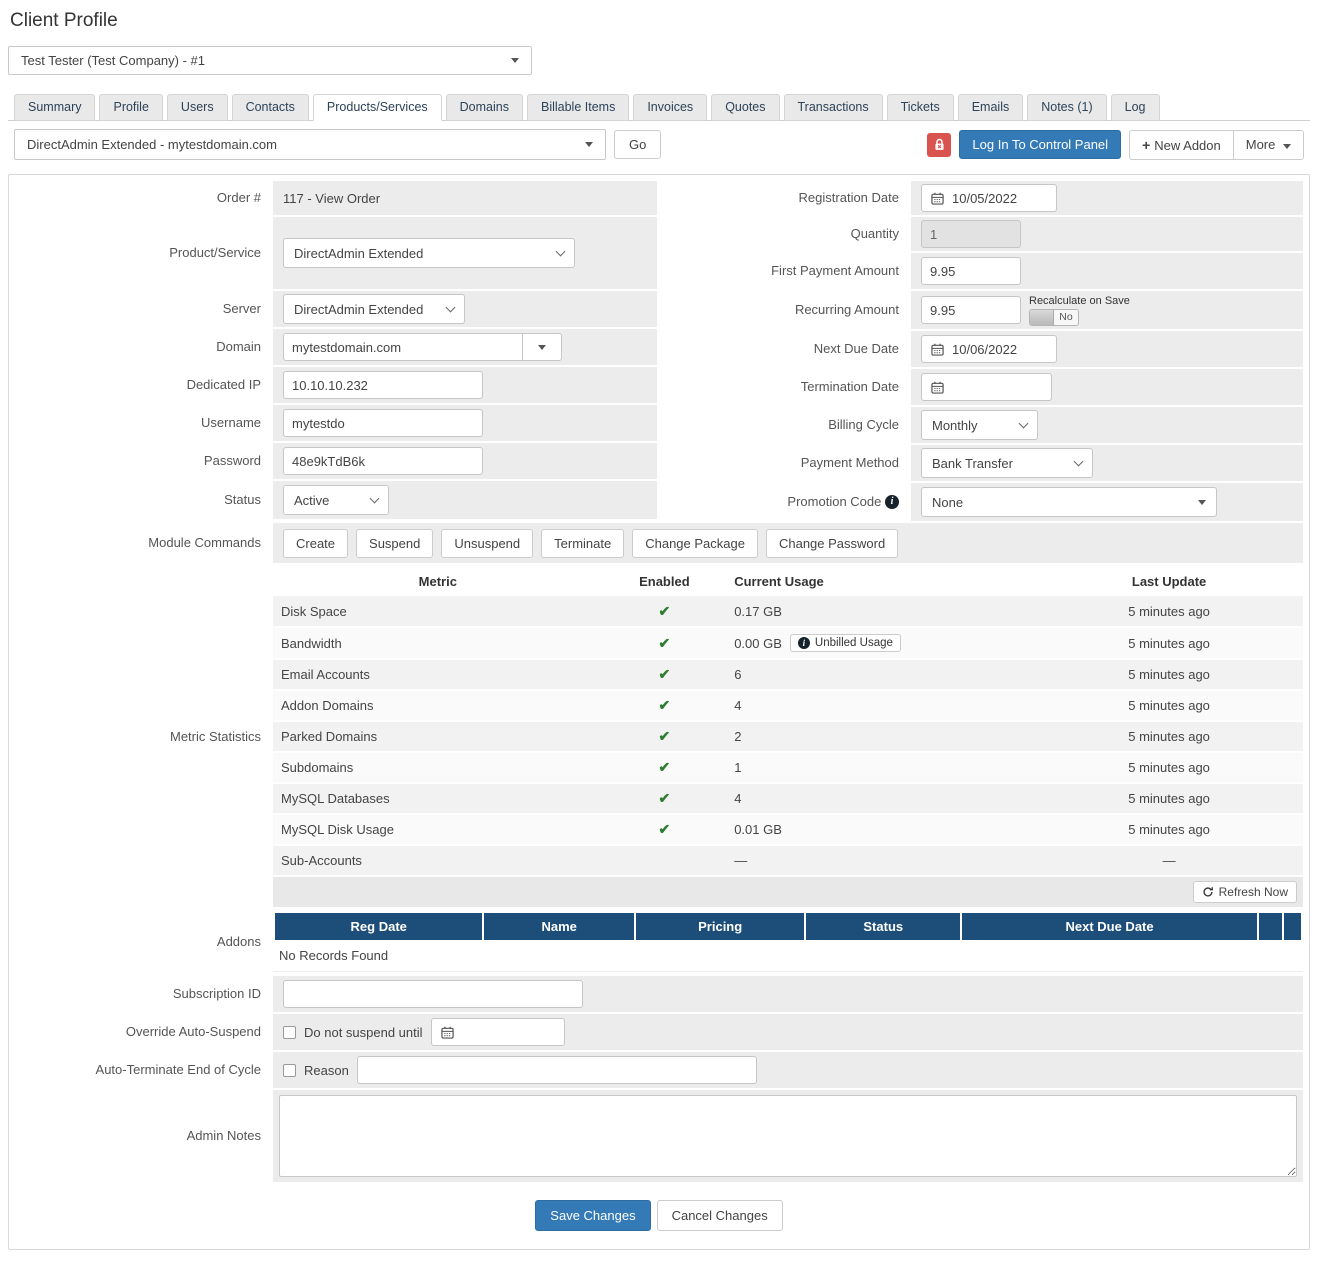 Image resolution: width=1318 pixels, height=1262 pixels. What do you see at coordinates (197, 107) in the screenshot?
I see `tab-users: Users` at bounding box center [197, 107].